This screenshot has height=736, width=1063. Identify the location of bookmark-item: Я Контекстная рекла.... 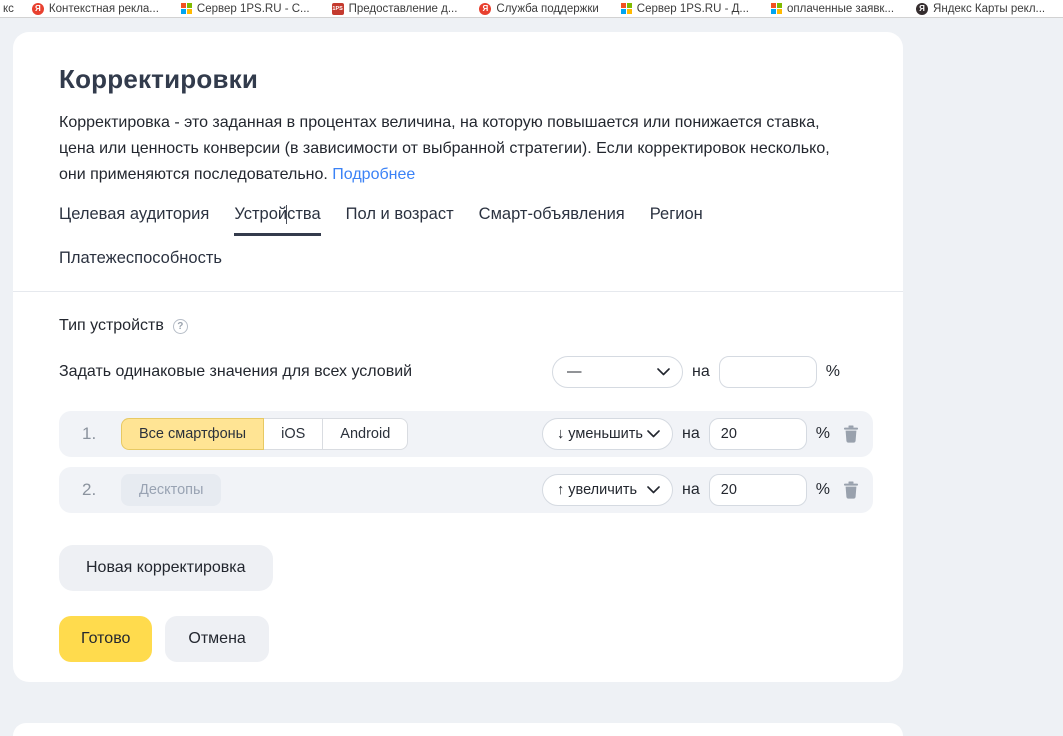
(96, 8).